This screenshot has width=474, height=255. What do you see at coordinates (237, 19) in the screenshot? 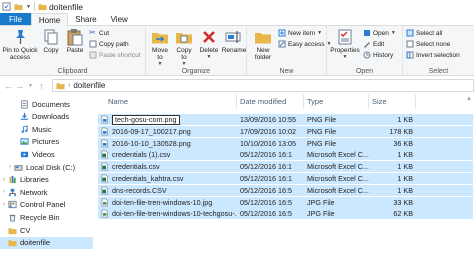
I see `ribbon-tabs: File Home Share View` at bounding box center [237, 19].